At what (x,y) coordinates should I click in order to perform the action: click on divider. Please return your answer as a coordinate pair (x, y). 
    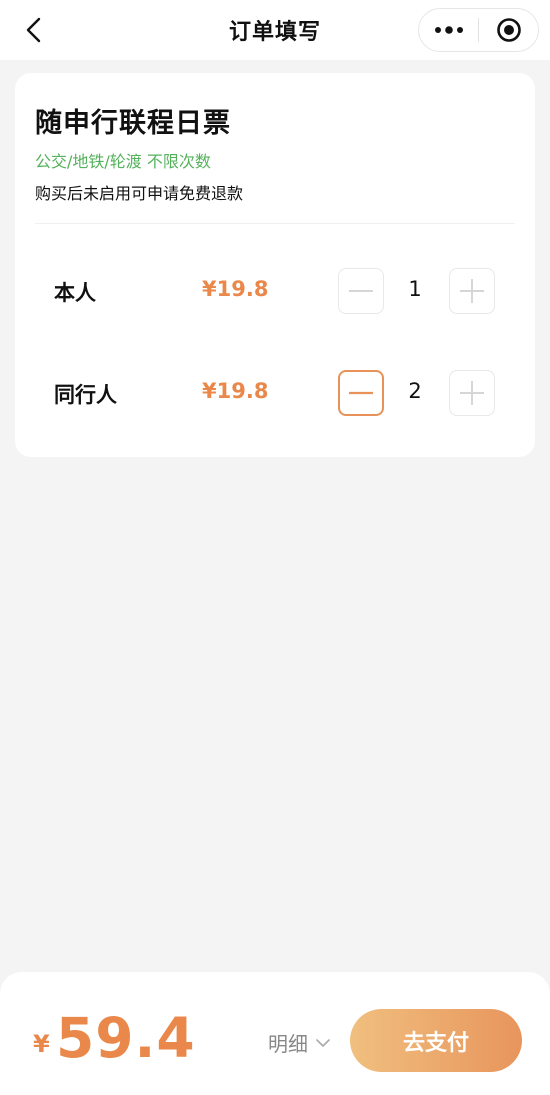
    Looking at the image, I should click on (275, 223).